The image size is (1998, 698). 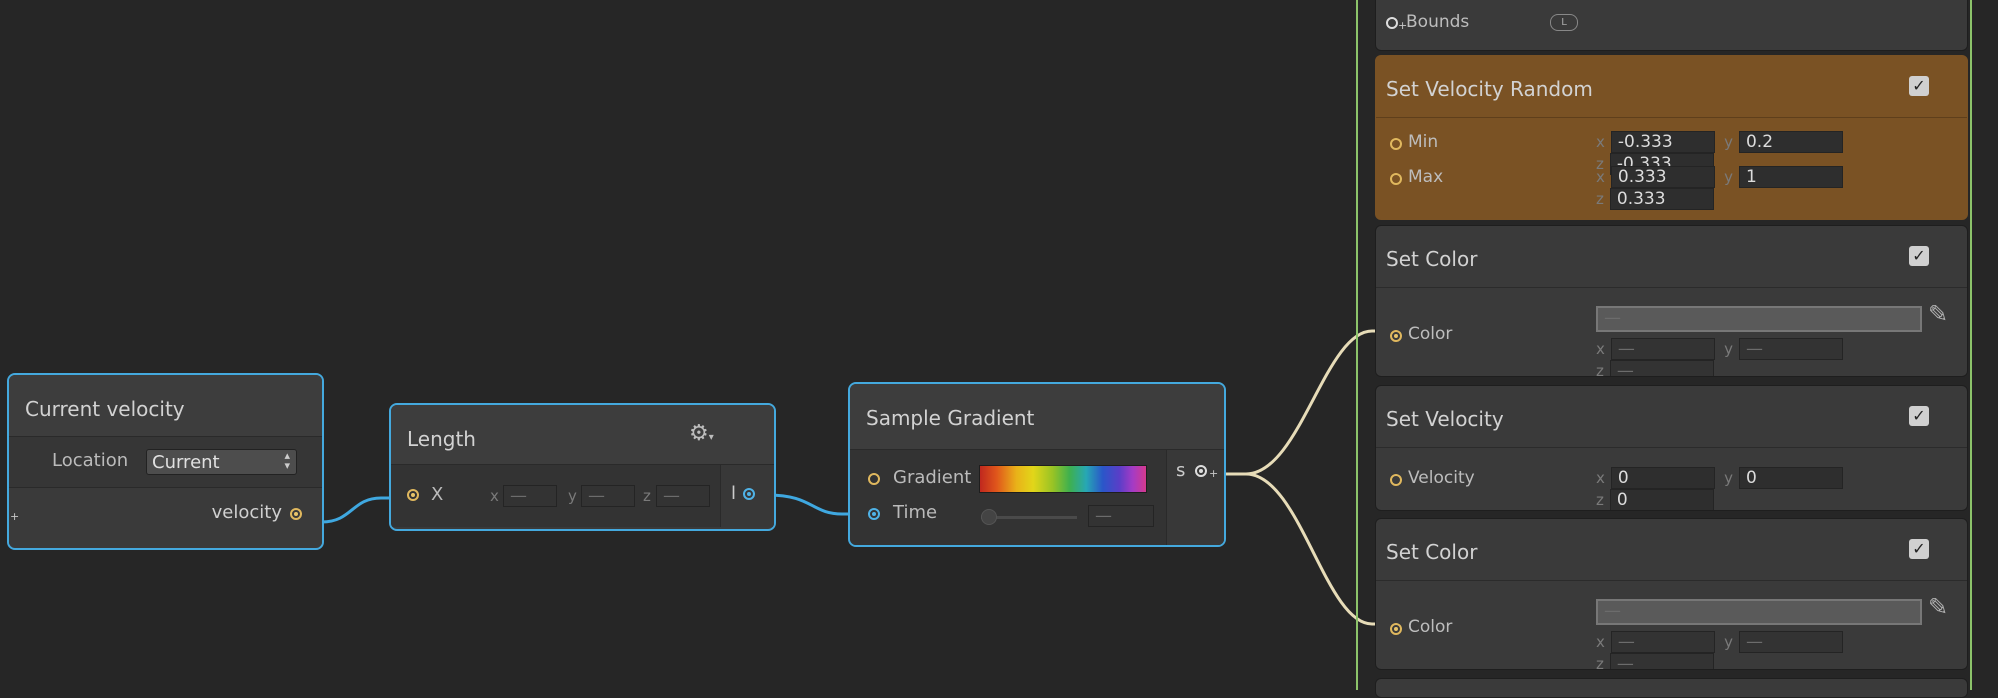 I want to click on length-title: Length ⚙▾, so click(x=582, y=435).